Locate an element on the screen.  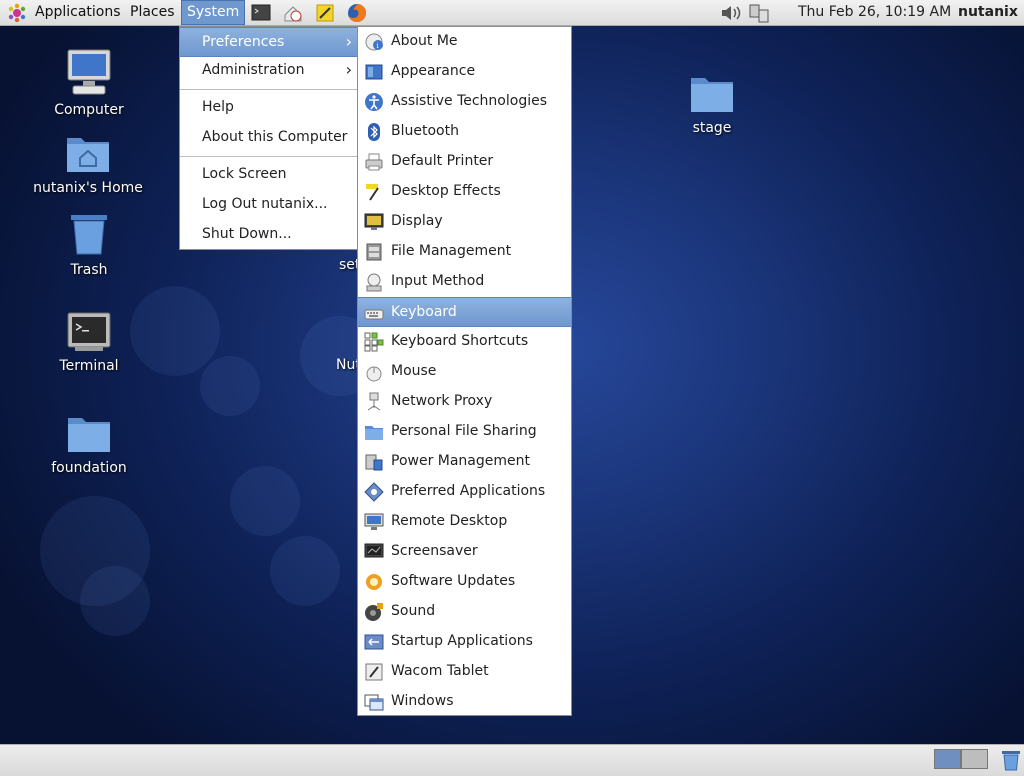
menu-item-label: Remote Desktop is located at coordinates (449, 521).